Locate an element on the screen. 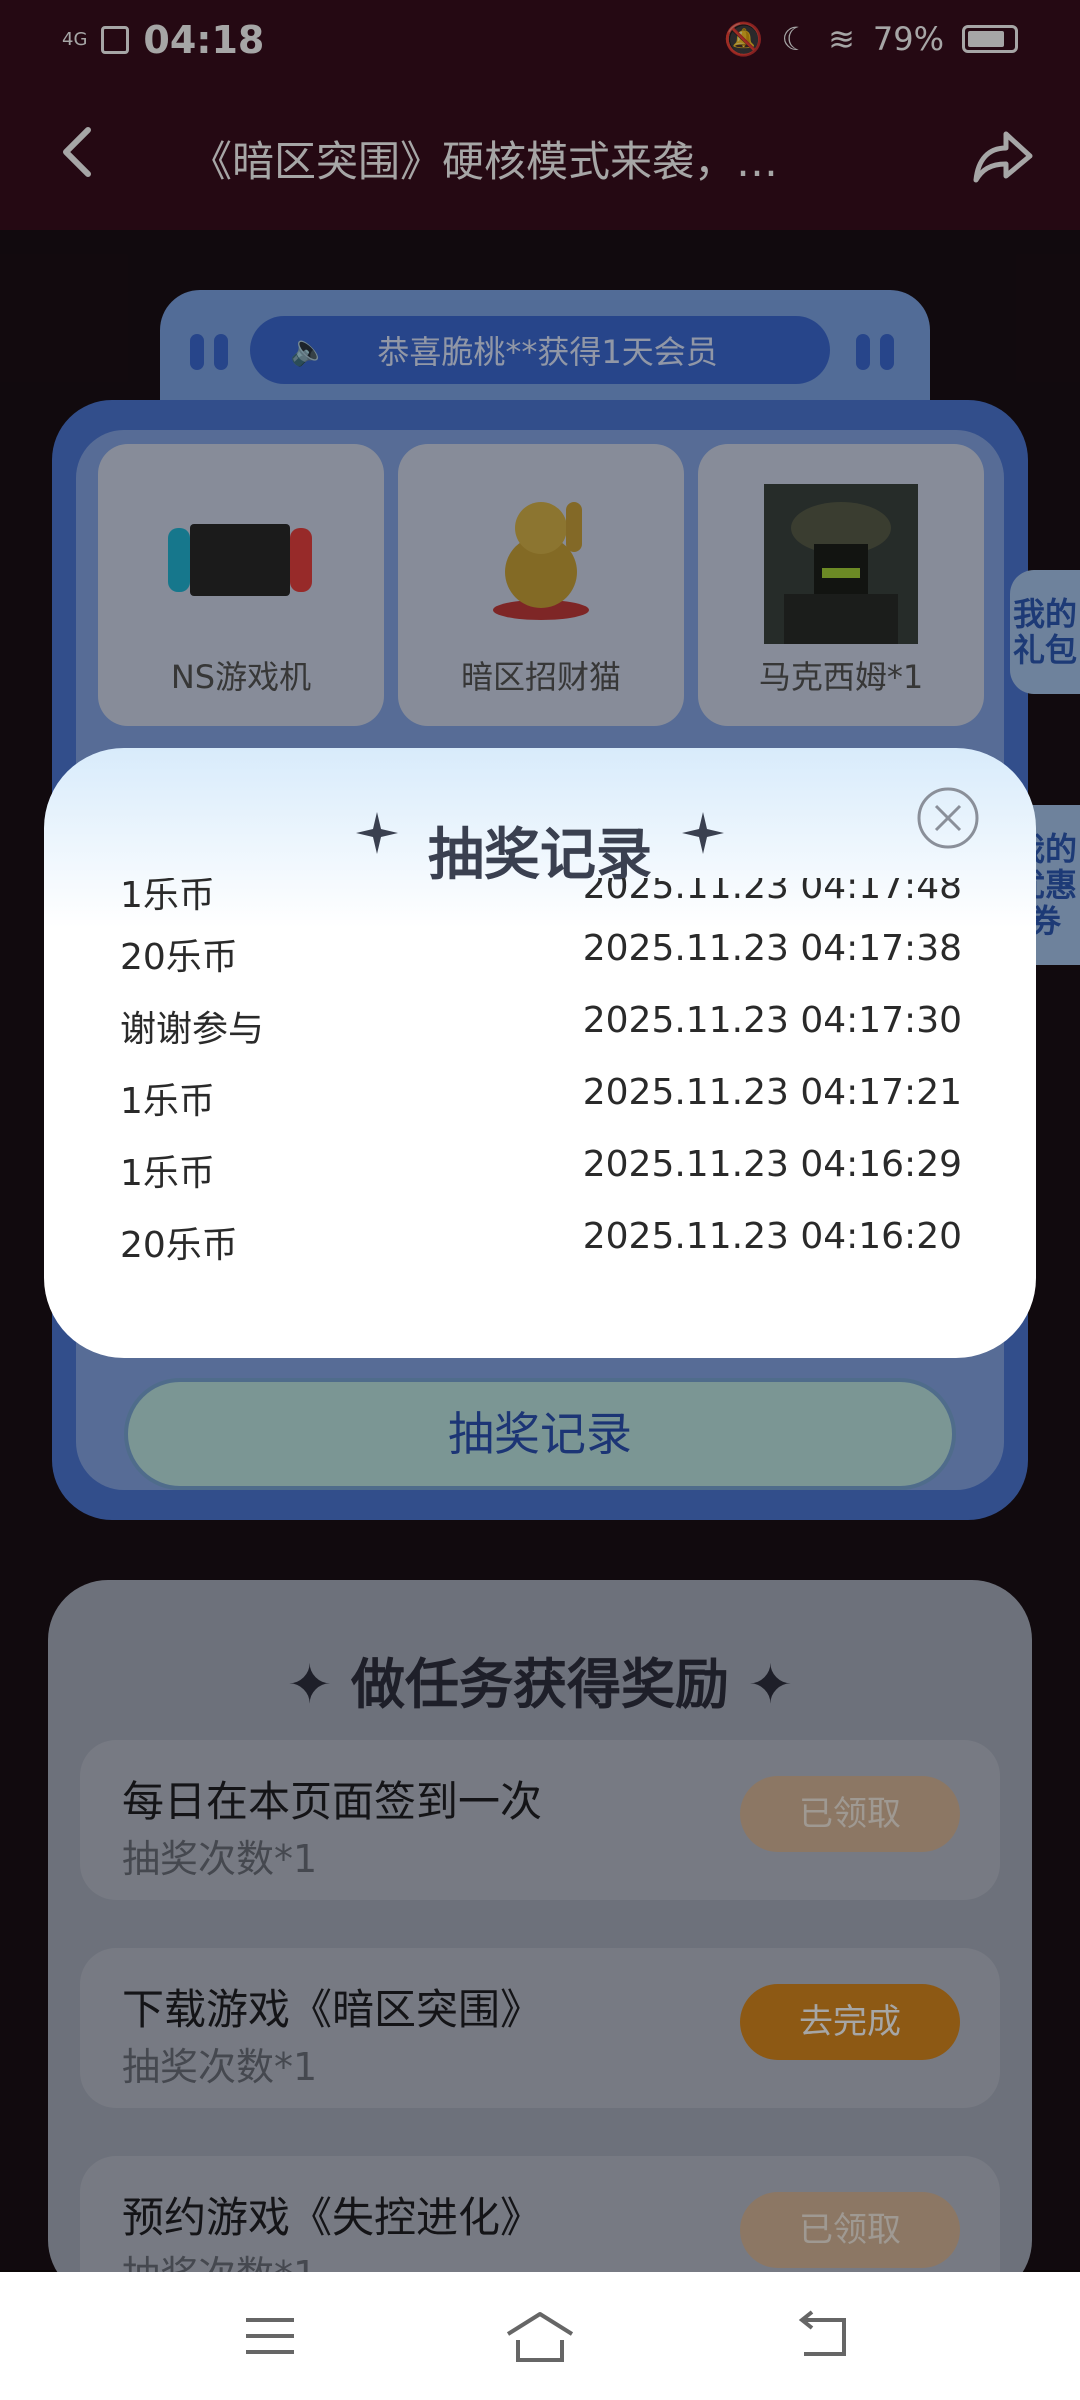 The width and height of the screenshot is (1080, 2400). record-row: 谢谢参与 2025.11.23 04:17:30 is located at coordinates (541, 1030).